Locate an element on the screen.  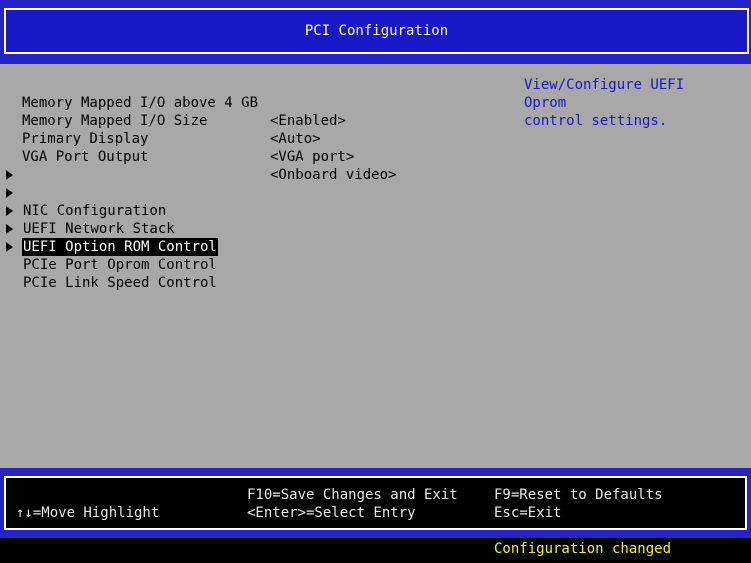
setting-value: <Auto> is located at coordinates (370, 139).